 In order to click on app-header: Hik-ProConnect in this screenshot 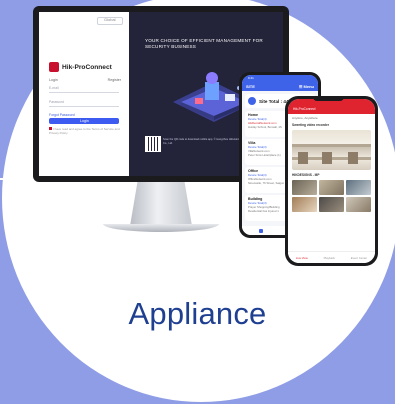, I will do `click(331, 106)`.